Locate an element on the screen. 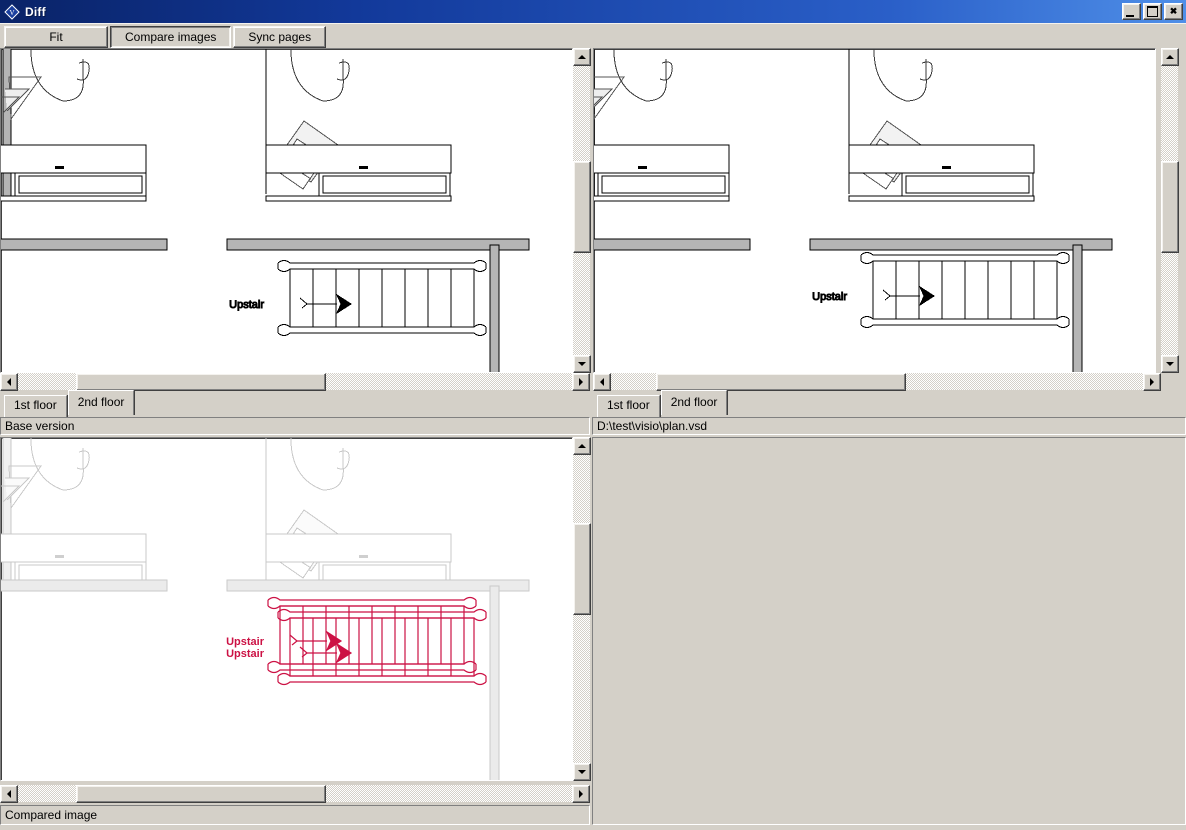  upstair-label-variant-a: Upstair is located at coordinates (245, 642).